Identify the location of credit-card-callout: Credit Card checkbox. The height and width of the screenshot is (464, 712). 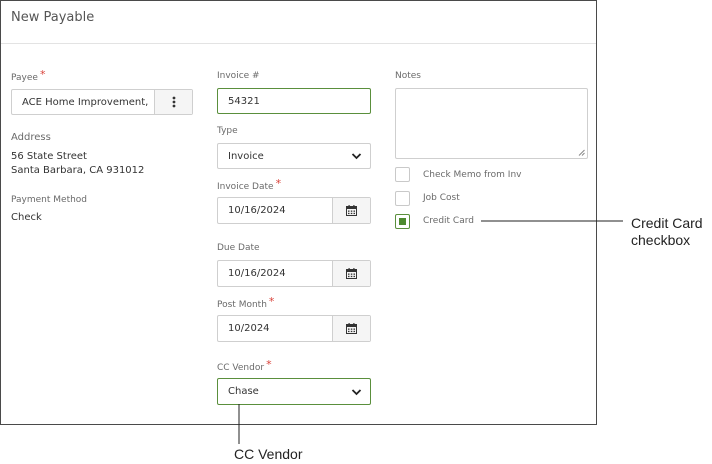
(667, 232).